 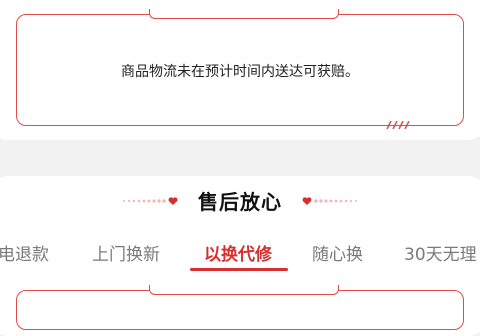 I want to click on active-tab-indicator, so click(x=239, y=269).